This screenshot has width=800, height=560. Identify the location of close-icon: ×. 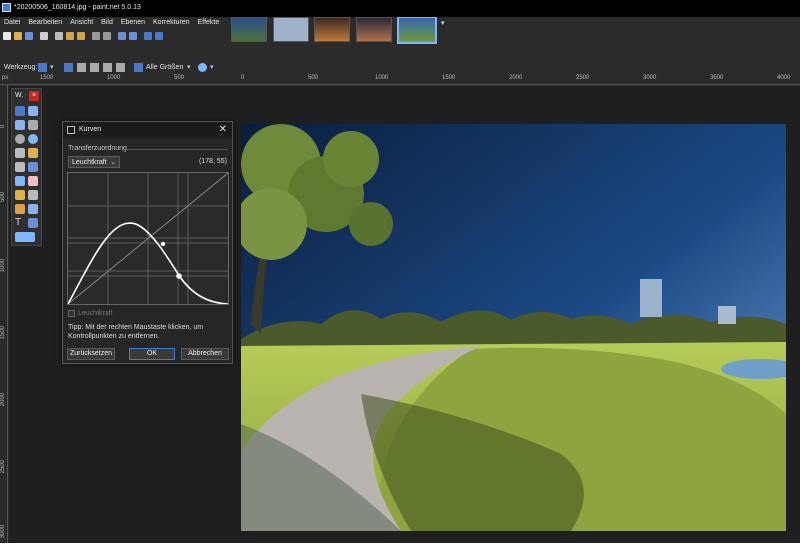
(34, 96).